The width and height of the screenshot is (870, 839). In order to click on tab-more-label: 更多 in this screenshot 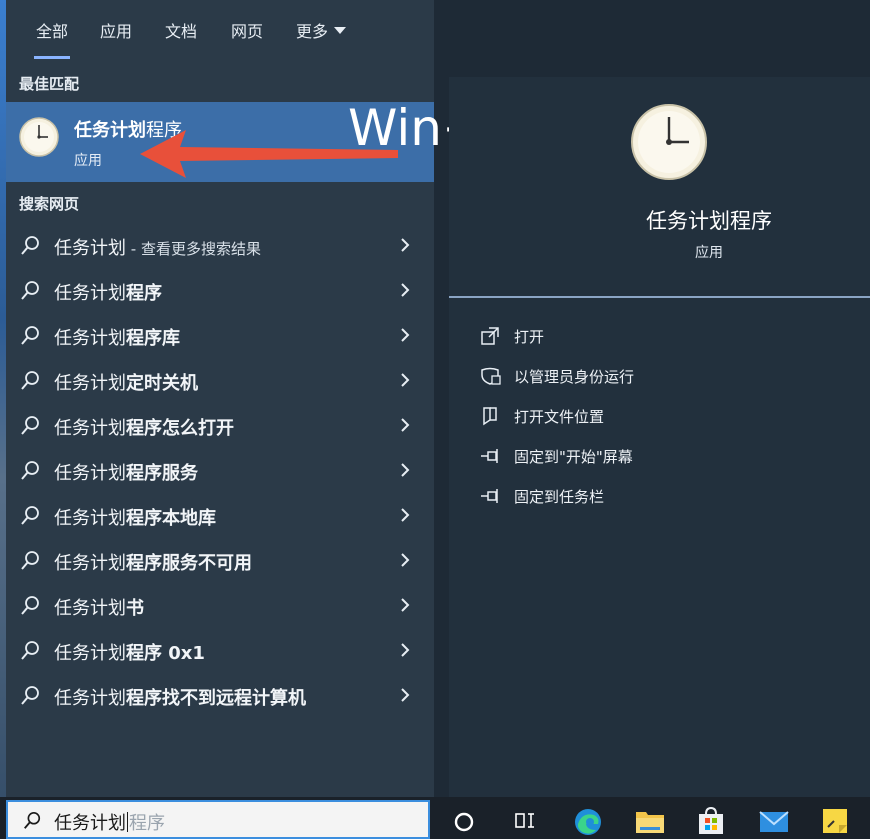, I will do `click(312, 31)`.